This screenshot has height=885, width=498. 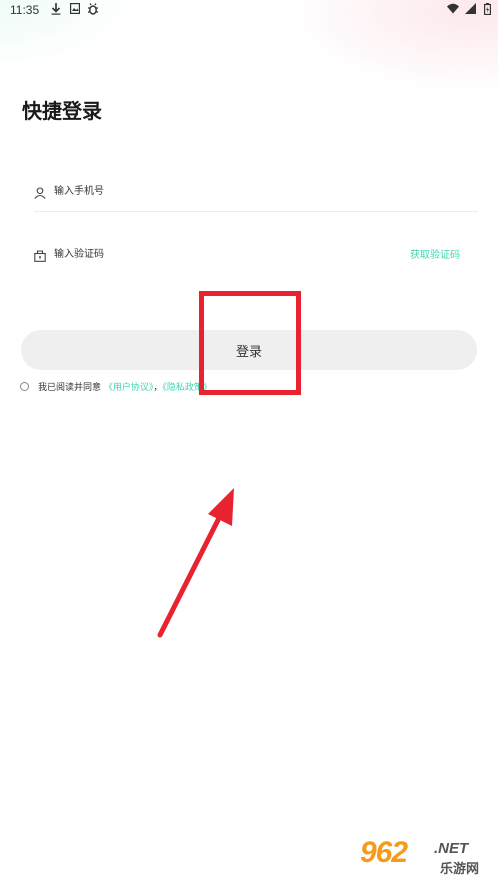 I want to click on phone-field-row, so click(x=256, y=192).